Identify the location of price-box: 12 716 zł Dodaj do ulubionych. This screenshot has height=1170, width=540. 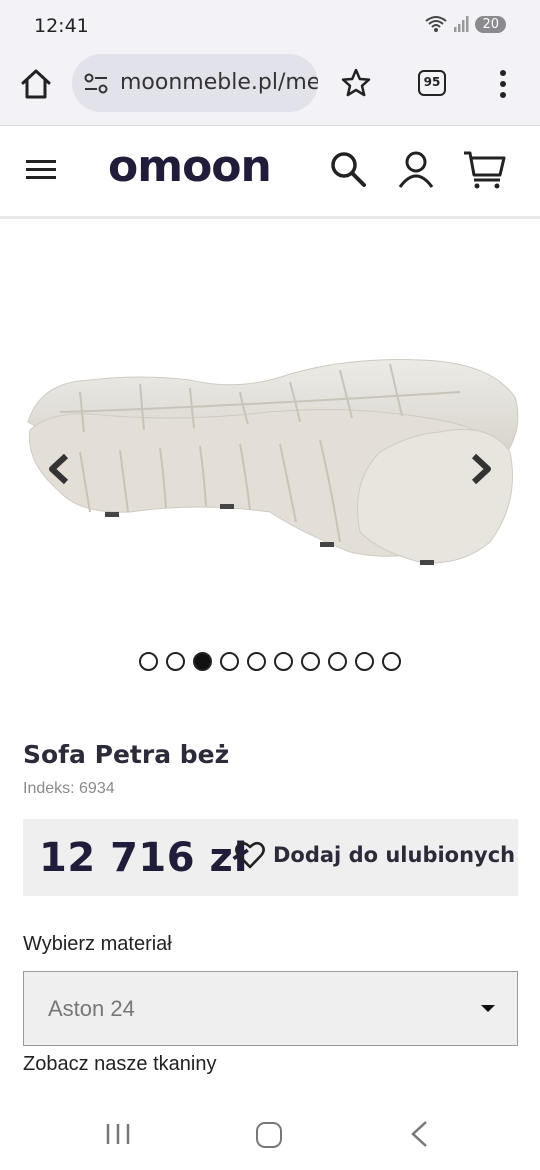
(270, 857).